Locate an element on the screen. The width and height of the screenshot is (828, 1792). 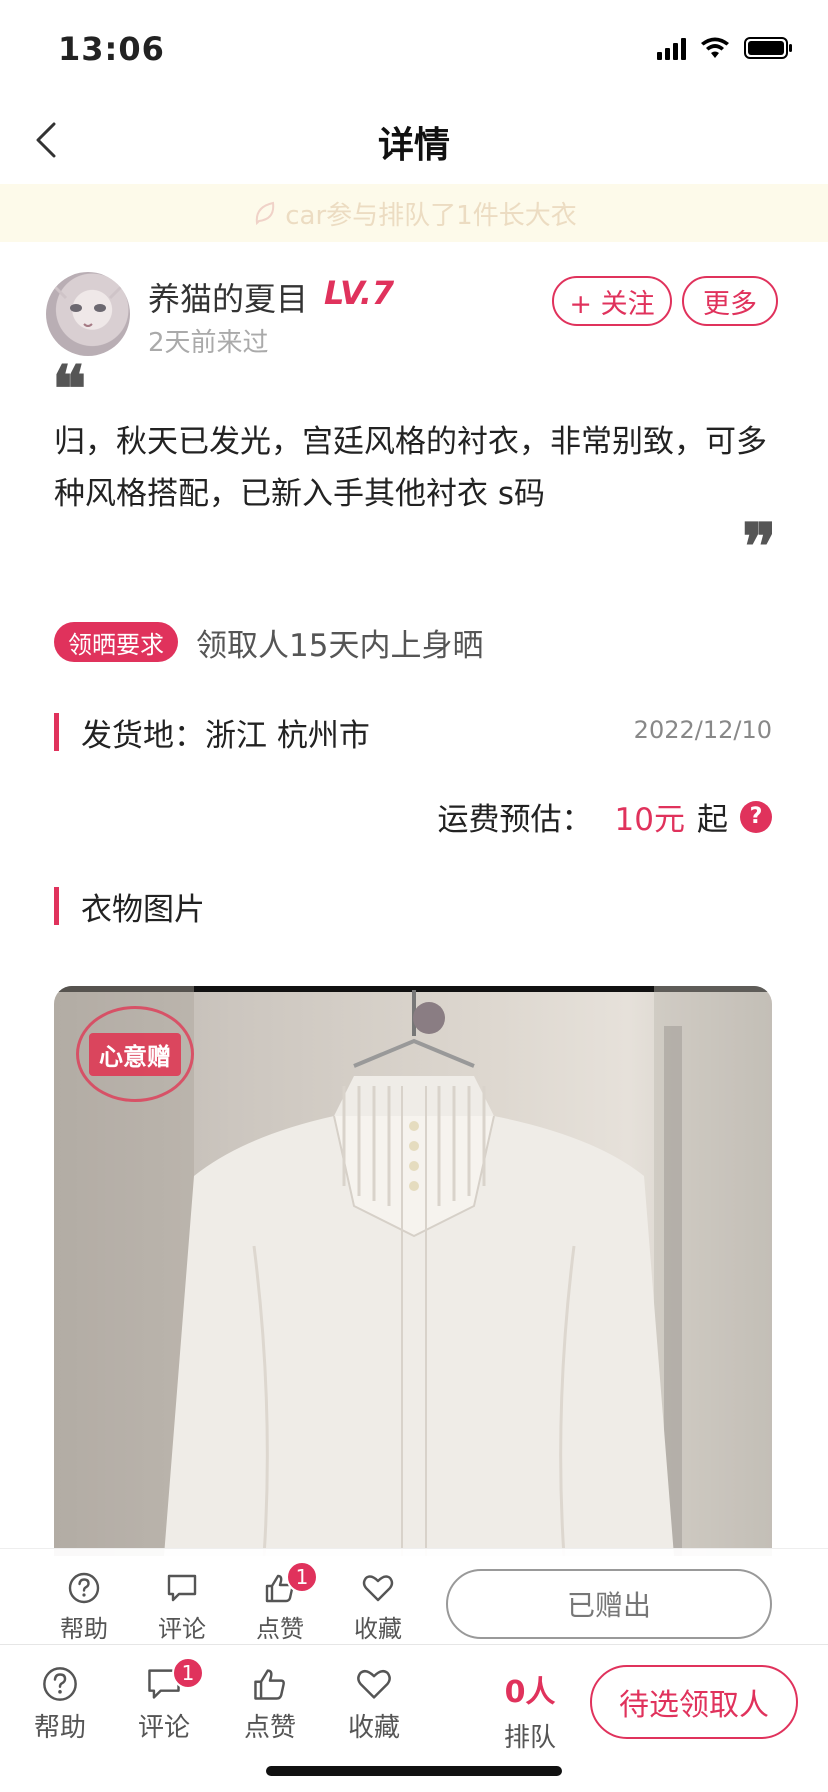
origin-label: 发货地：浙江 杭州市 is located at coordinates (225, 735).